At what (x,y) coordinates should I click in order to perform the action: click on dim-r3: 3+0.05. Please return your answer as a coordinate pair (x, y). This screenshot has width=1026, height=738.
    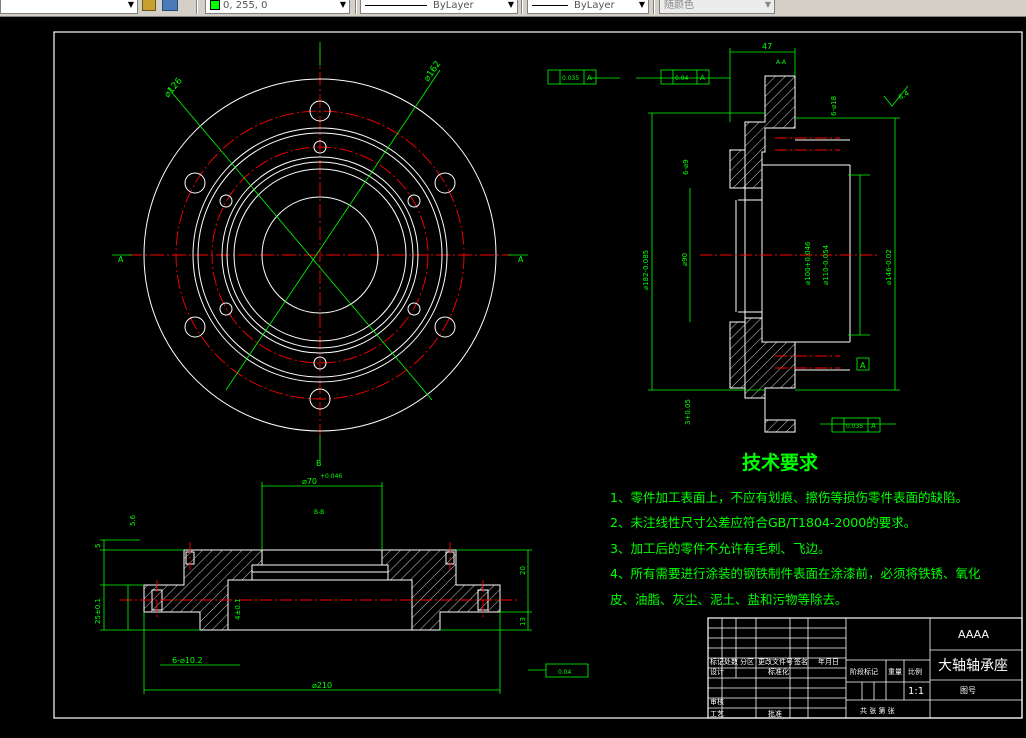
    Looking at the image, I should click on (688, 412).